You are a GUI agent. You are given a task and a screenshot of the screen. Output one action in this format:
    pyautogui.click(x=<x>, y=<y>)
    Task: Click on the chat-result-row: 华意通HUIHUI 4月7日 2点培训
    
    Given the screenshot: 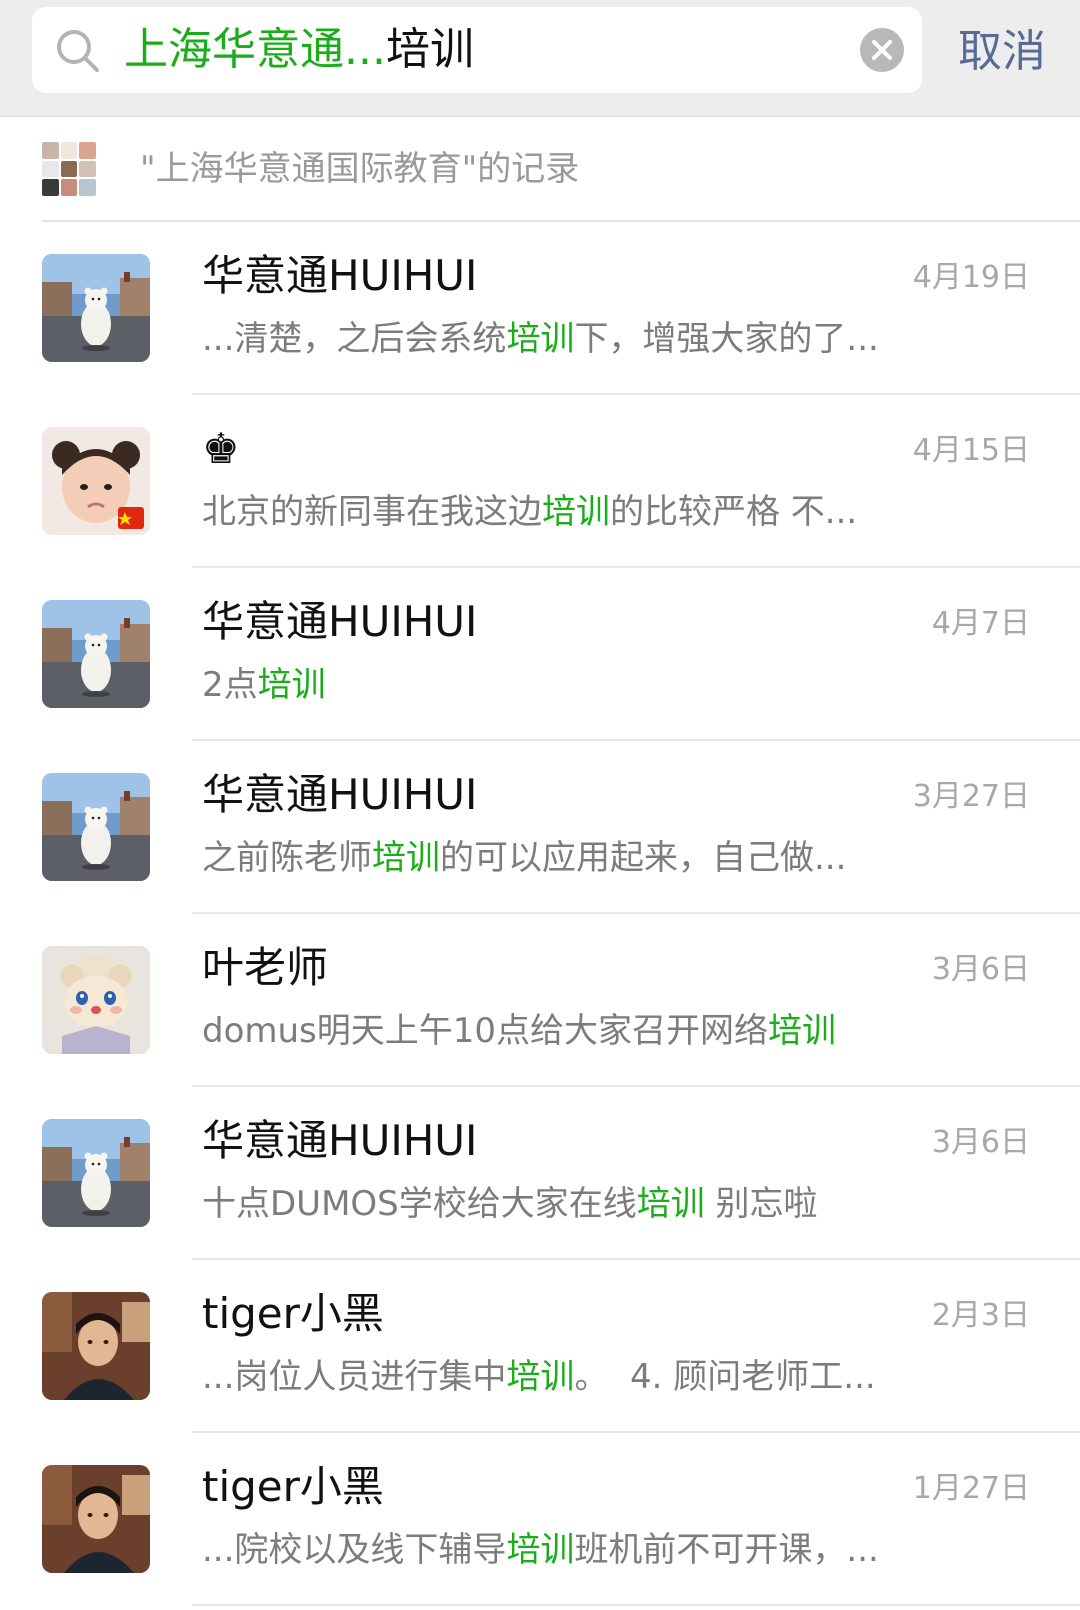 What is the action you would take?
    pyautogui.click(x=540, y=654)
    